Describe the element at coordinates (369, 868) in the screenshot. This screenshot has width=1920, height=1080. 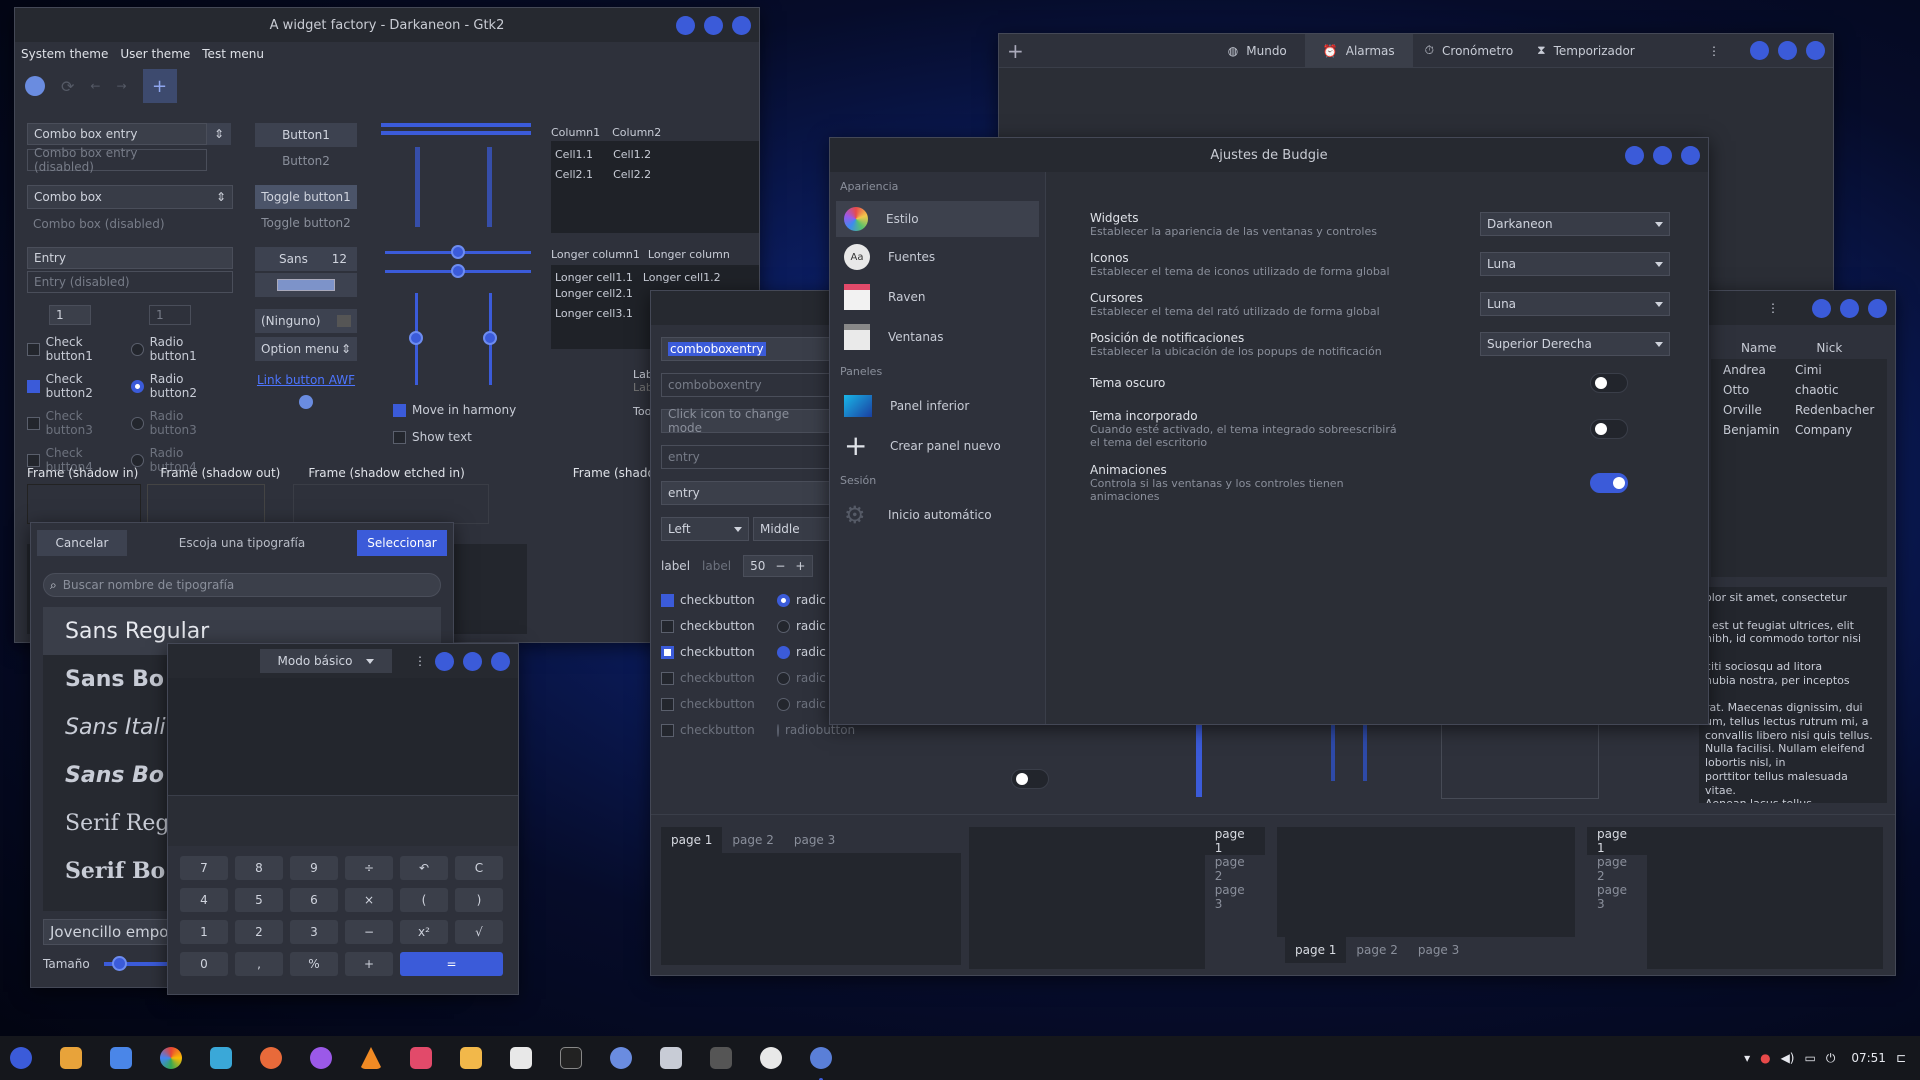
I see `key-divide: ÷` at that location.